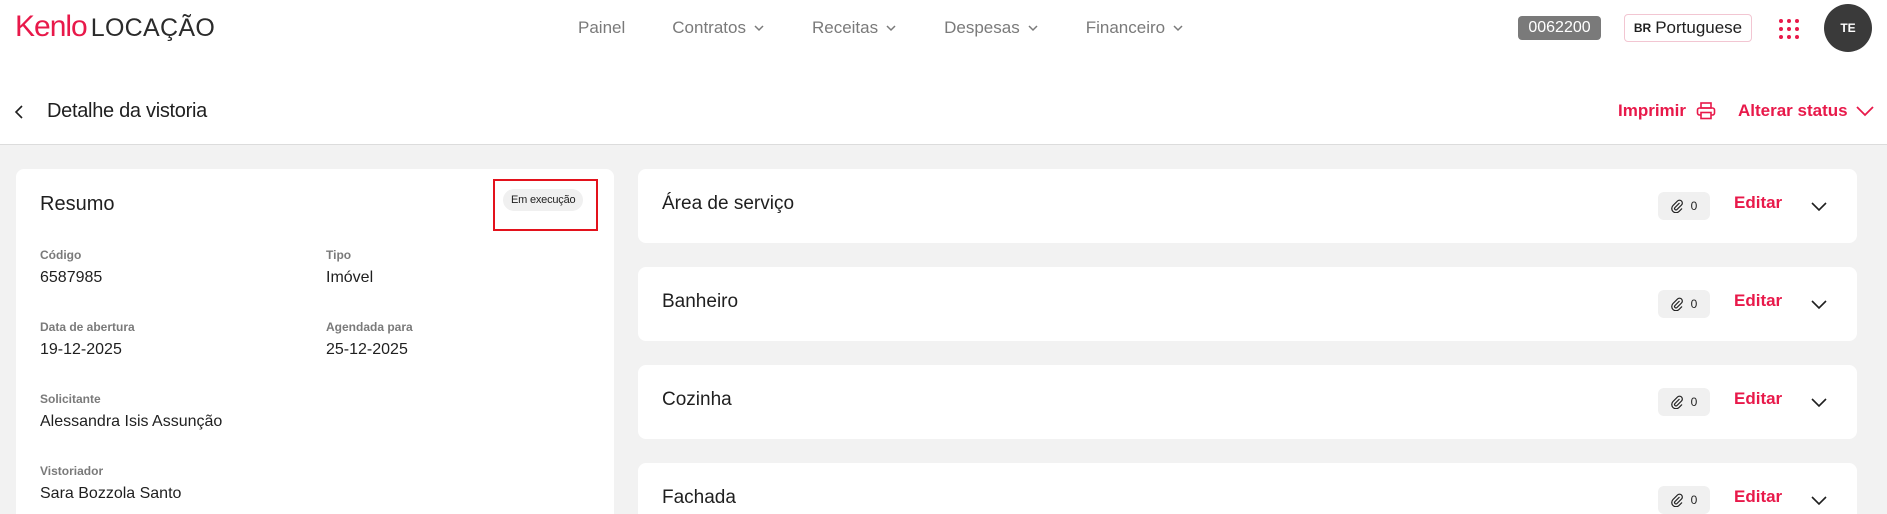 The height and width of the screenshot is (514, 1887). What do you see at coordinates (111, 493) in the screenshot?
I see `field-value: Sara Bozzola Santo` at bounding box center [111, 493].